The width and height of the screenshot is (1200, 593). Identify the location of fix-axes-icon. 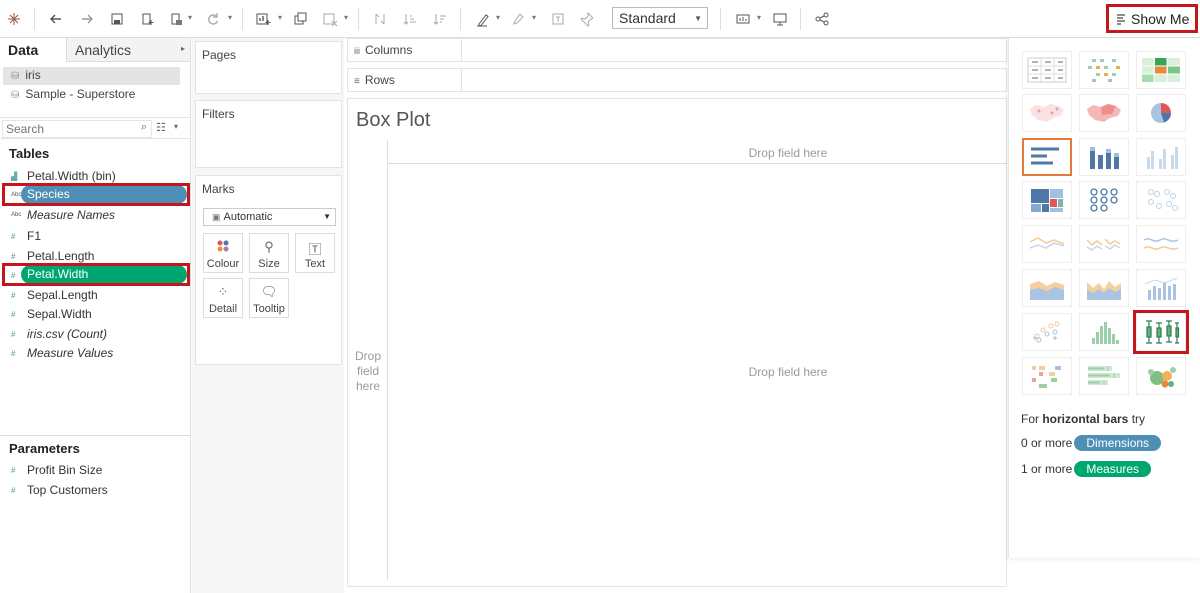
(587, 19).